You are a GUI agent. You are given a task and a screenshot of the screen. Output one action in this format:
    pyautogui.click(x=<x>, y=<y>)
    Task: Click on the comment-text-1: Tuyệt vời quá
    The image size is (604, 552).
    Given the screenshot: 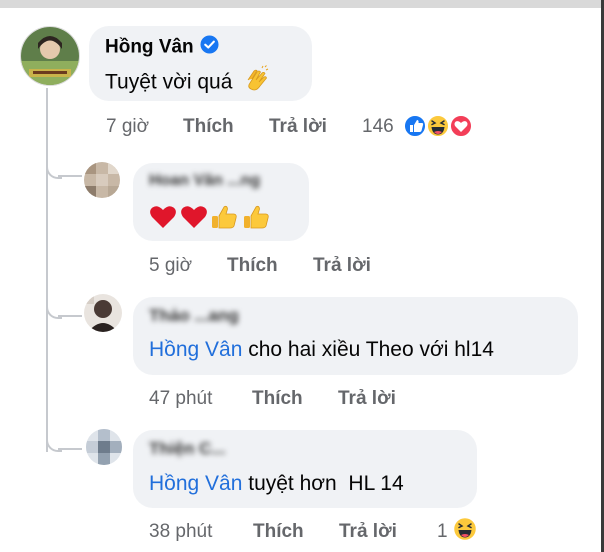 What is the action you would take?
    pyautogui.click(x=188, y=83)
    